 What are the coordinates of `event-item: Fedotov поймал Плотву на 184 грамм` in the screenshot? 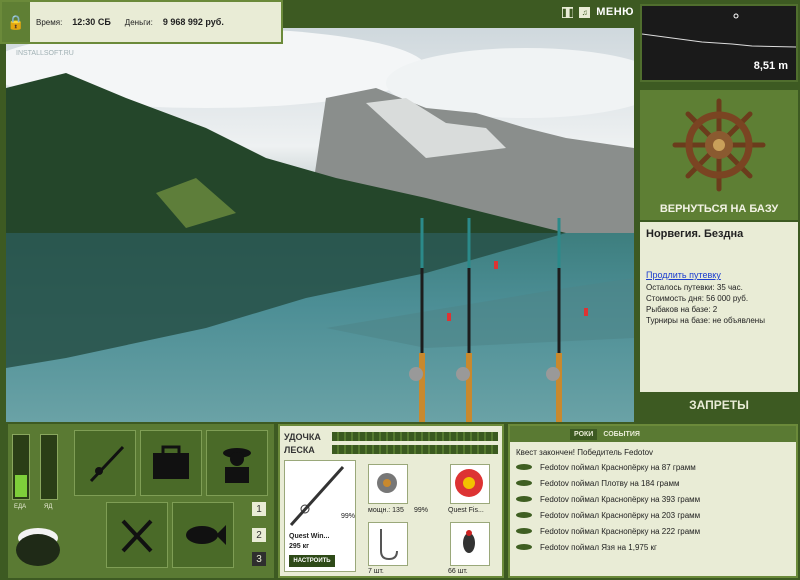 It's located at (653, 483).